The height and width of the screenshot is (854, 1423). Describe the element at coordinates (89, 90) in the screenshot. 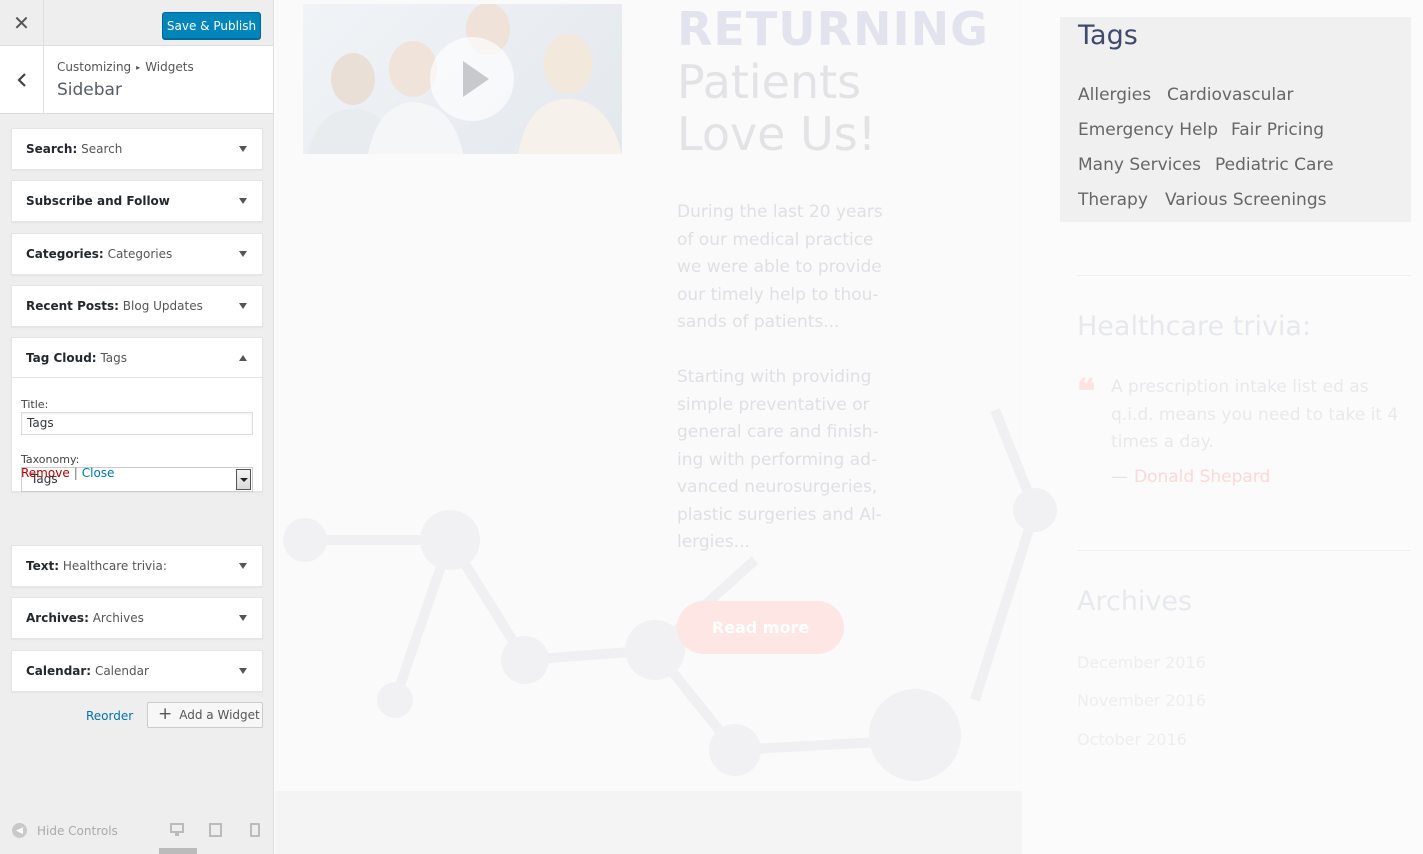

I see `panel-title: Sidebar` at that location.